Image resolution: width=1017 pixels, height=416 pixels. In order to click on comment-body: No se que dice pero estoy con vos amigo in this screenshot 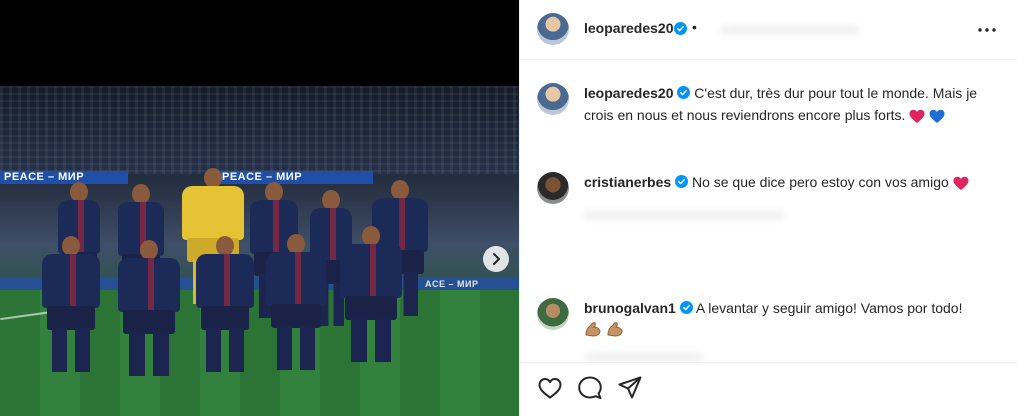, I will do `click(820, 182)`.